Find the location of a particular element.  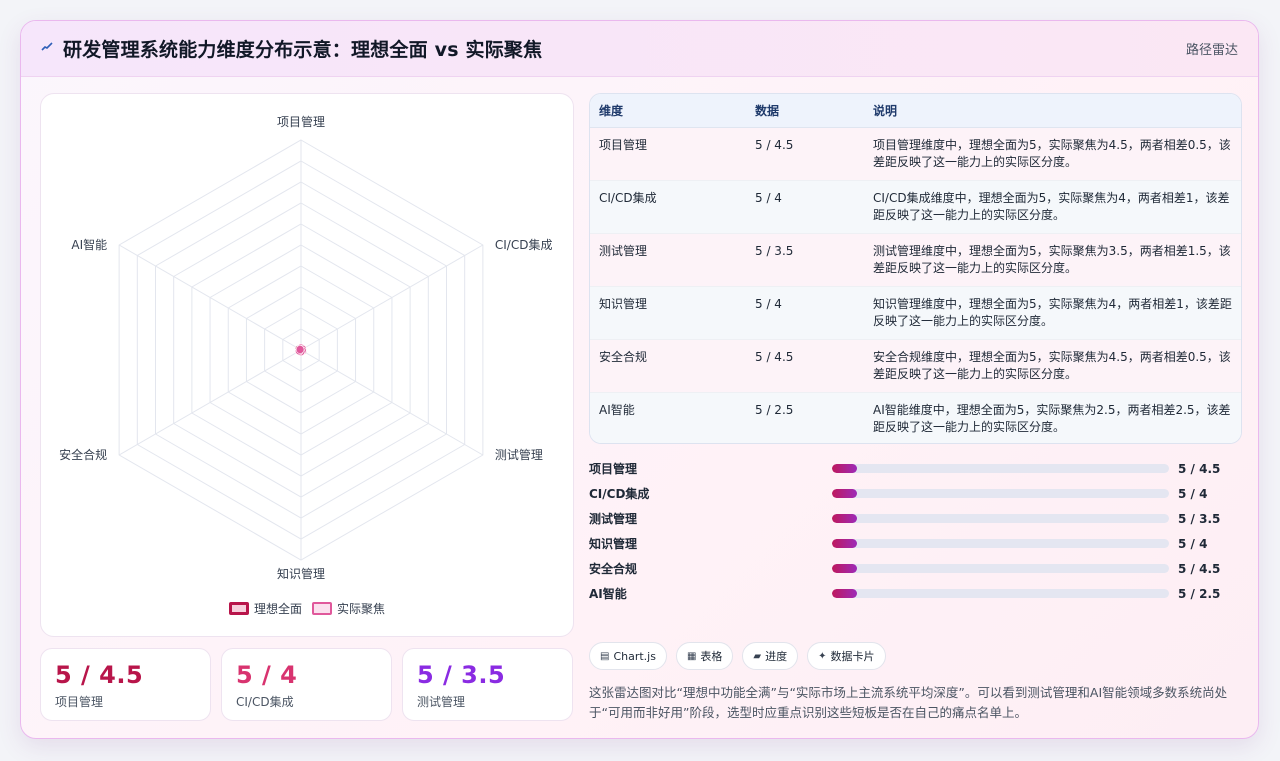

chip-label: 进度 is located at coordinates (776, 656).